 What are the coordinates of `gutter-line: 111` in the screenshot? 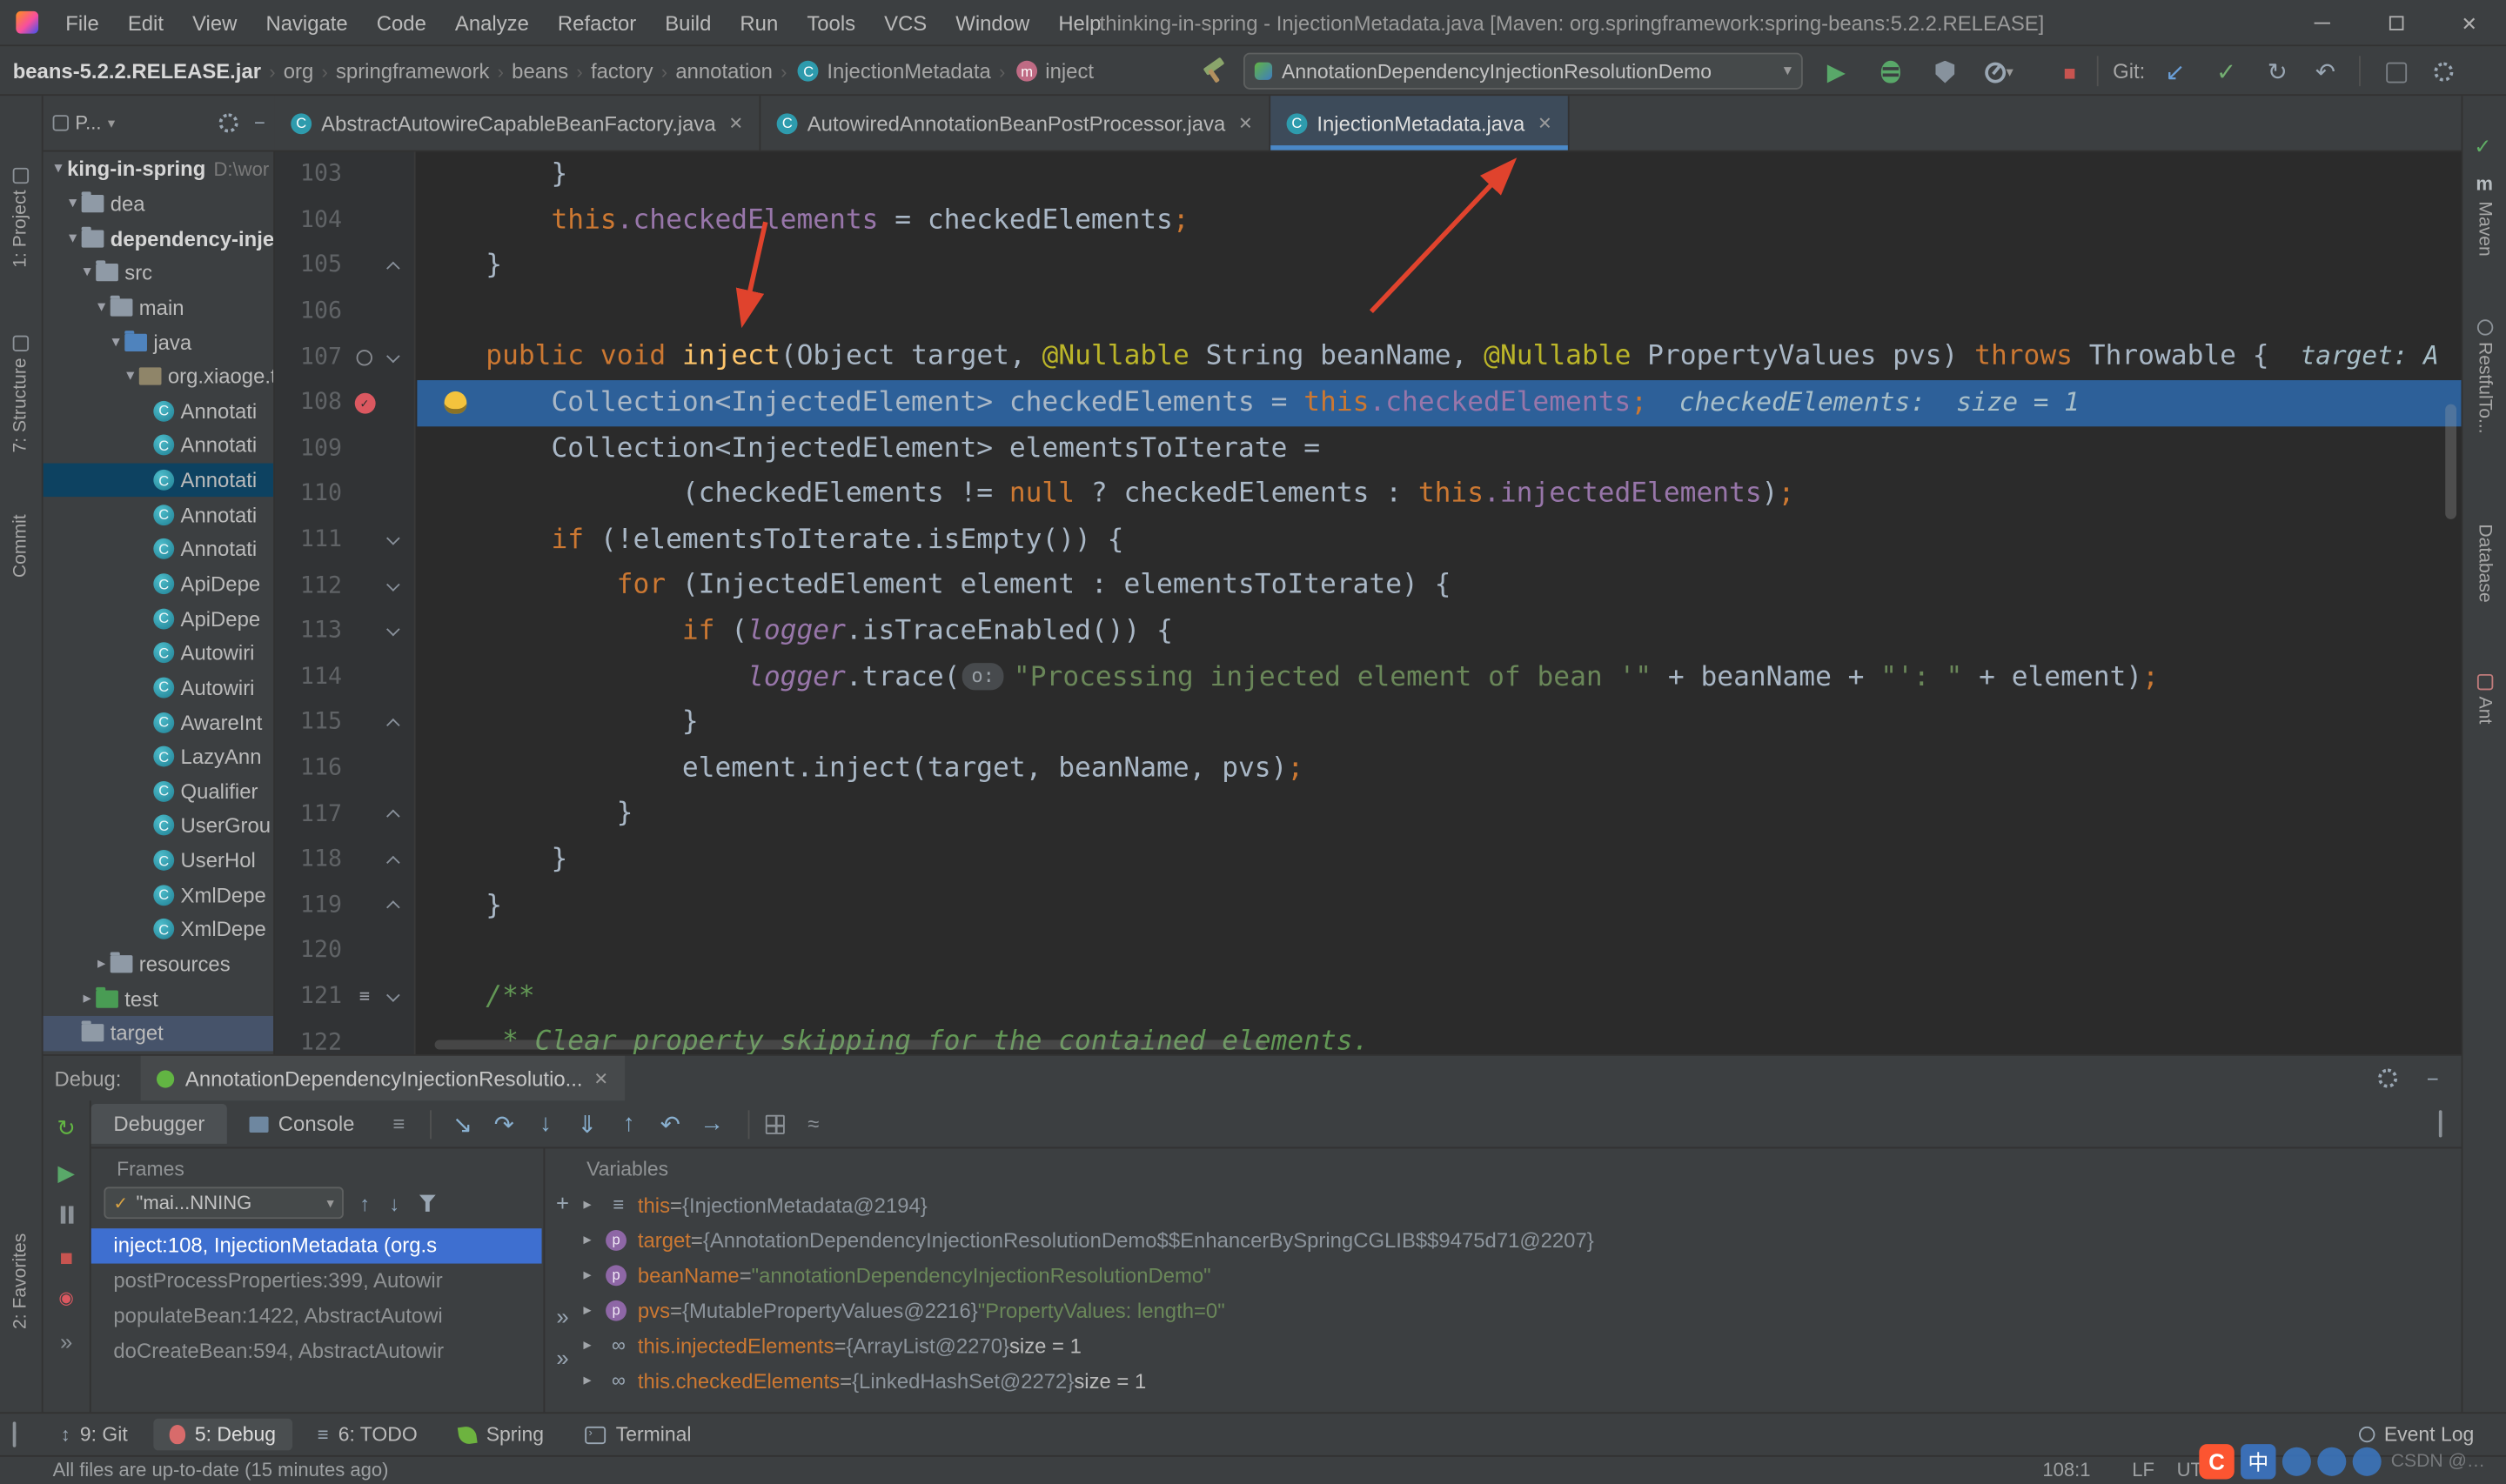 It's located at (344, 541).